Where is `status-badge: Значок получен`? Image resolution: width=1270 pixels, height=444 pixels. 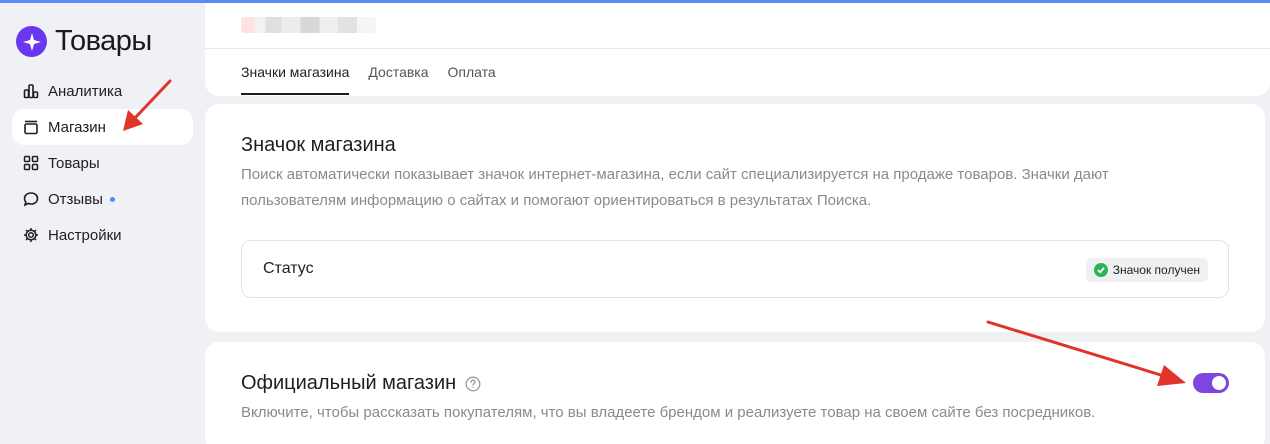 status-badge: Значок получен is located at coordinates (1146, 270).